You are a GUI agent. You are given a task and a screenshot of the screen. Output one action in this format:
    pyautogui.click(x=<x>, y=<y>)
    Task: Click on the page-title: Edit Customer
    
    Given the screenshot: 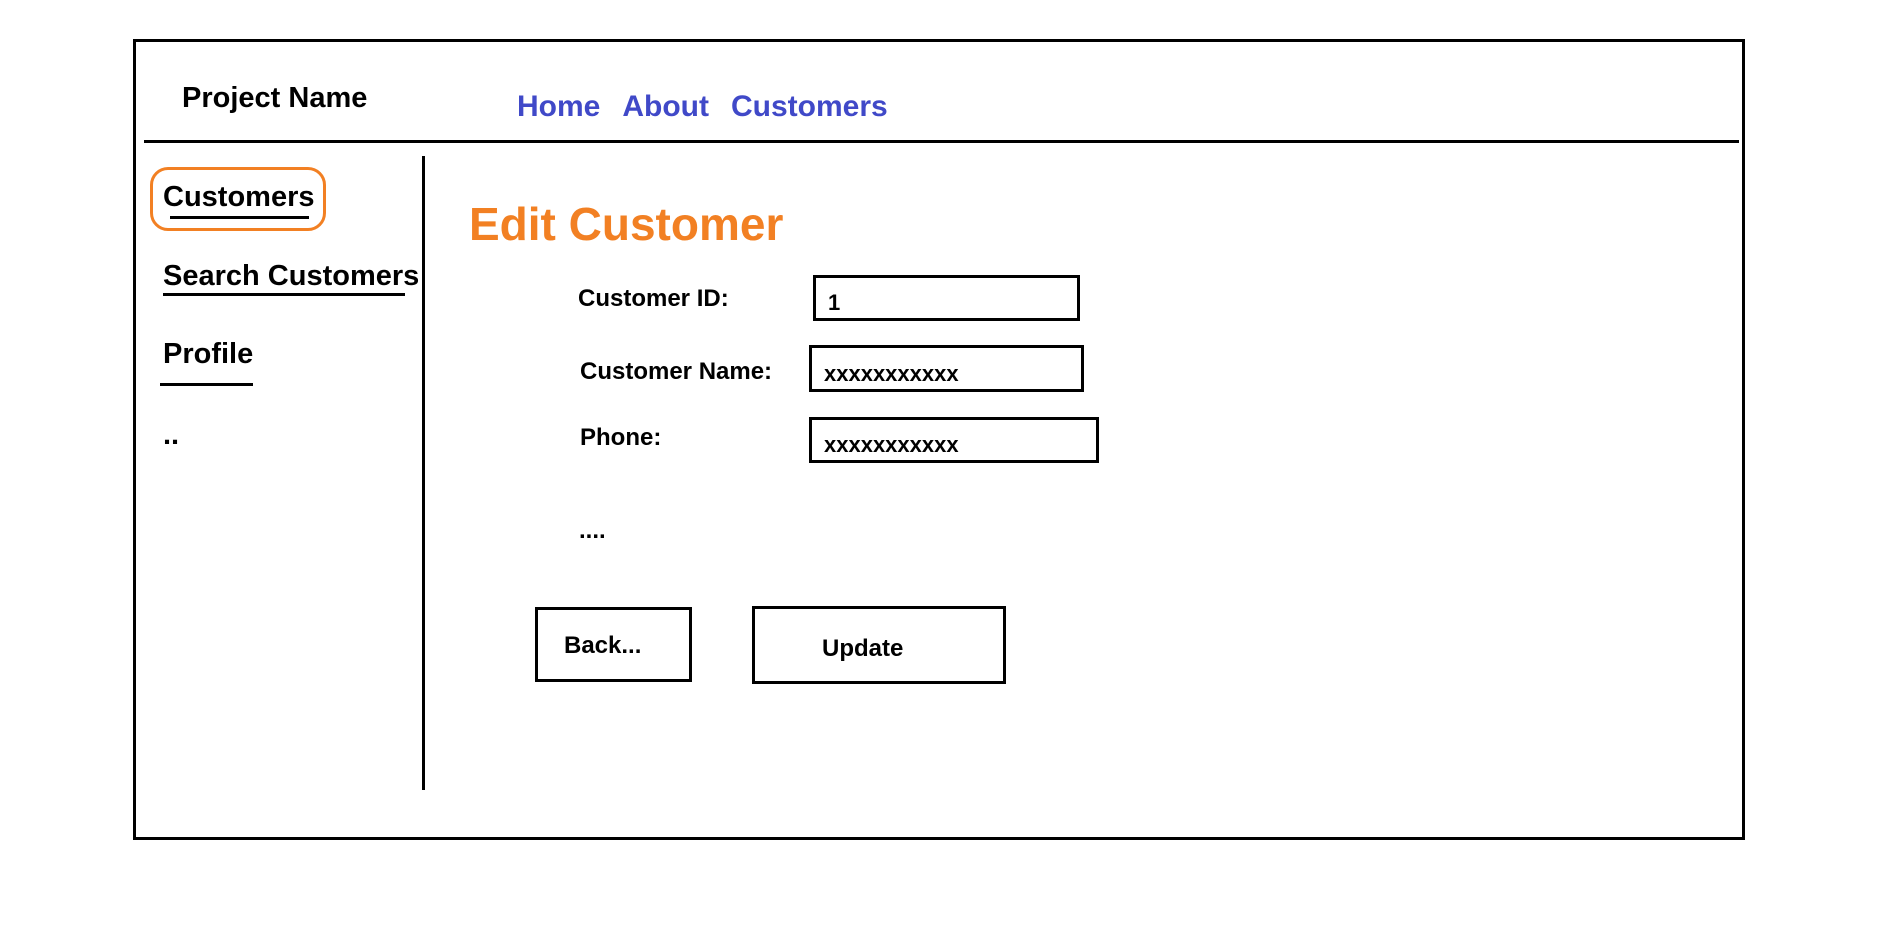 What is the action you would take?
    pyautogui.click(x=626, y=224)
    